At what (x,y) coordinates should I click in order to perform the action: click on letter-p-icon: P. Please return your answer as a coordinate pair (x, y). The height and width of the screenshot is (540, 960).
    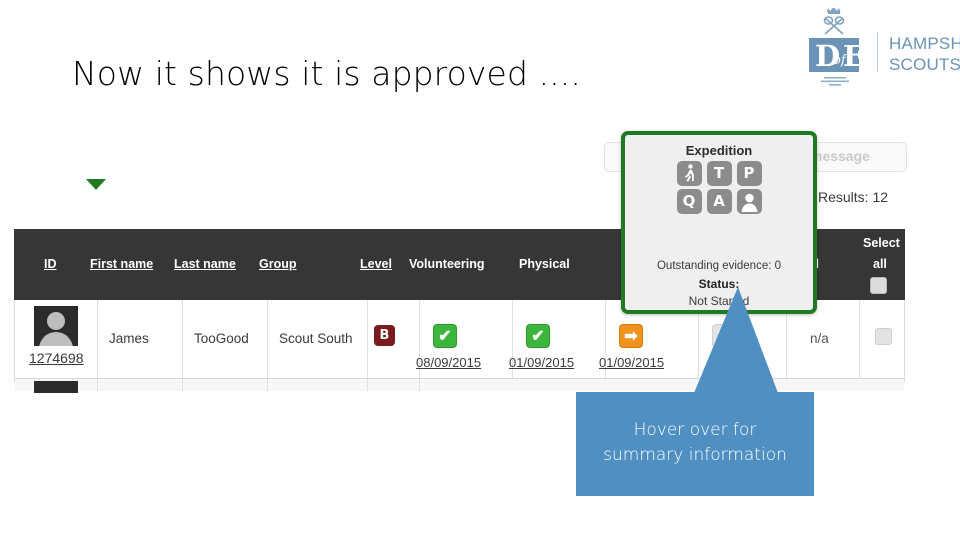
    Looking at the image, I should click on (749, 173).